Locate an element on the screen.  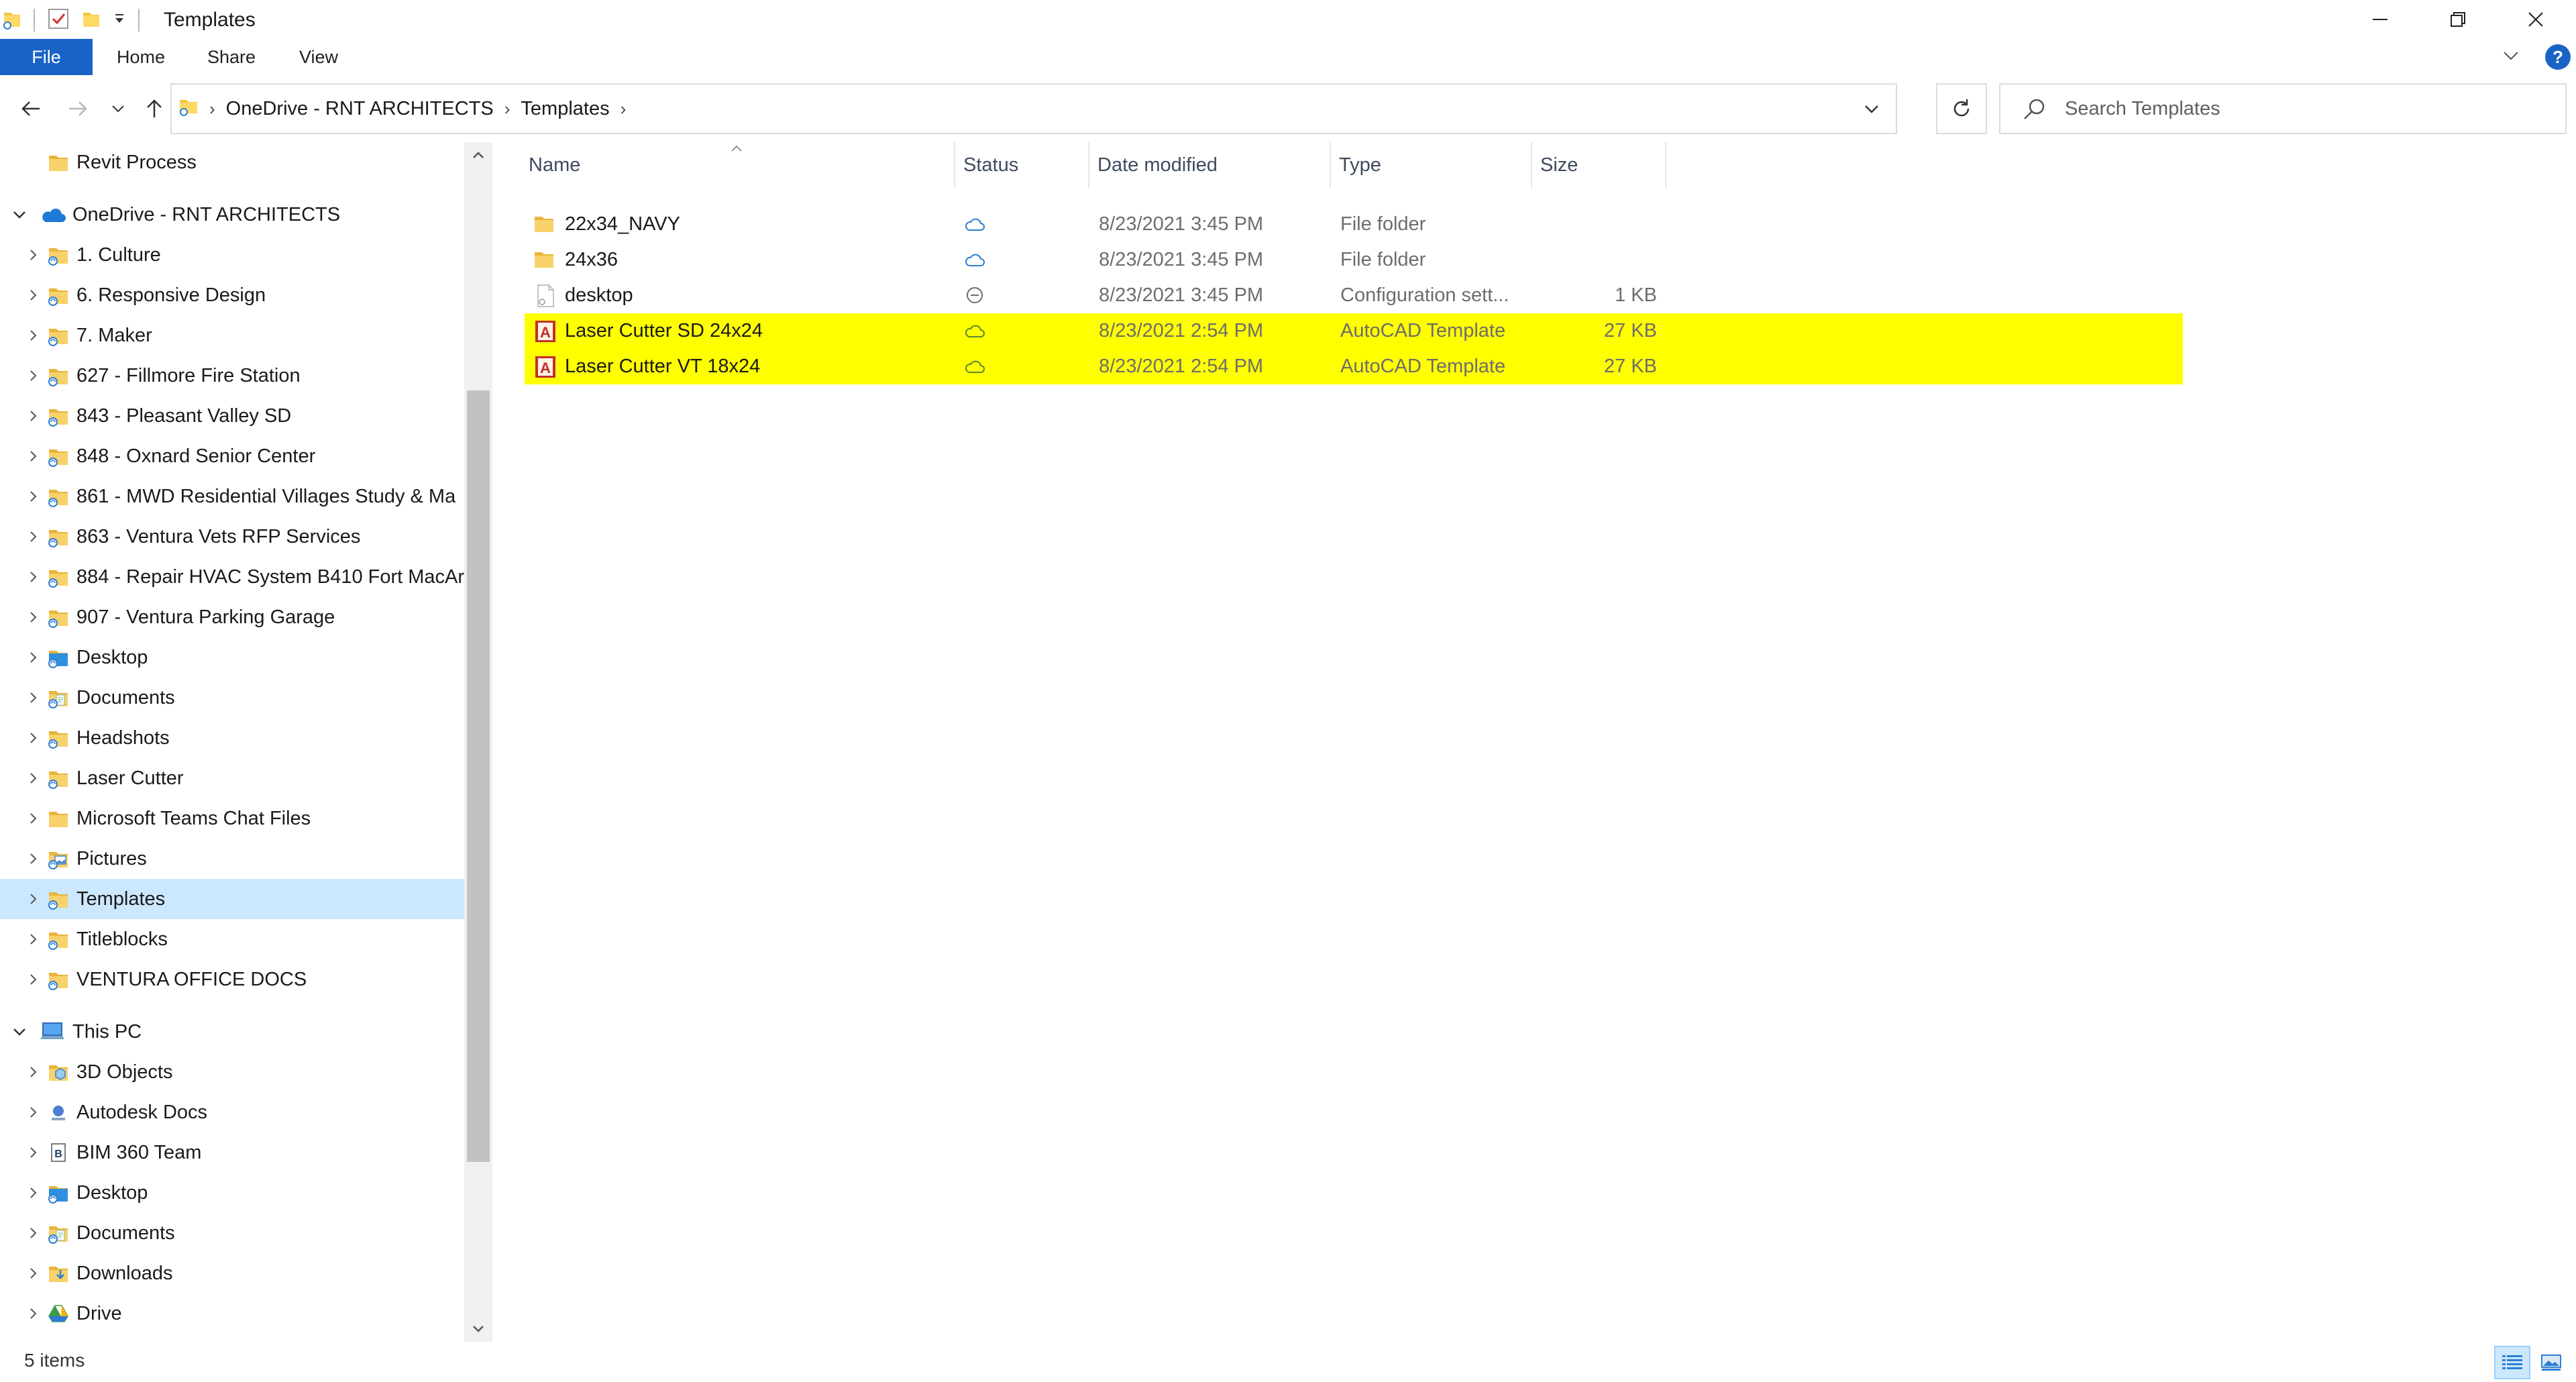
scroll-down-button is located at coordinates (478, 1328).